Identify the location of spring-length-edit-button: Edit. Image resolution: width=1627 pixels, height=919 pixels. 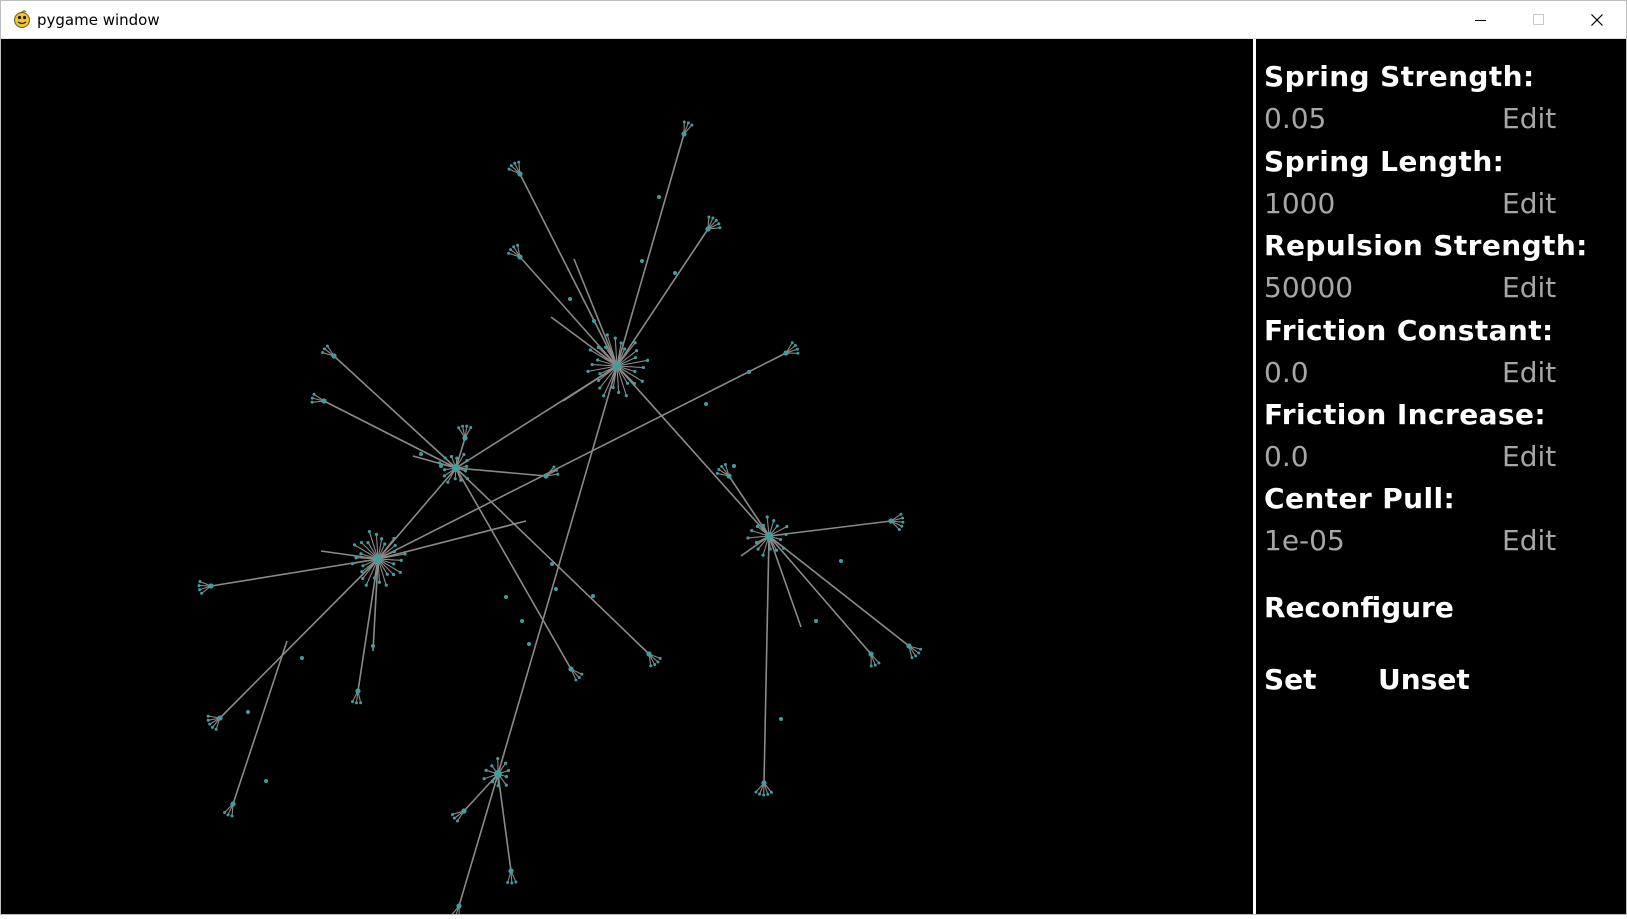
(1529, 204).